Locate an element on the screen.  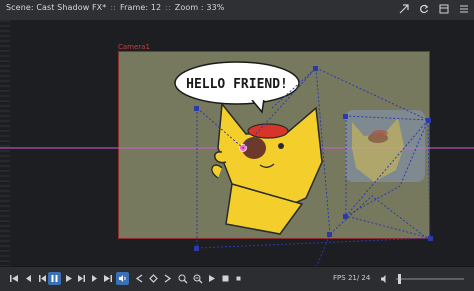
record-icon is located at coordinates (238, 278).